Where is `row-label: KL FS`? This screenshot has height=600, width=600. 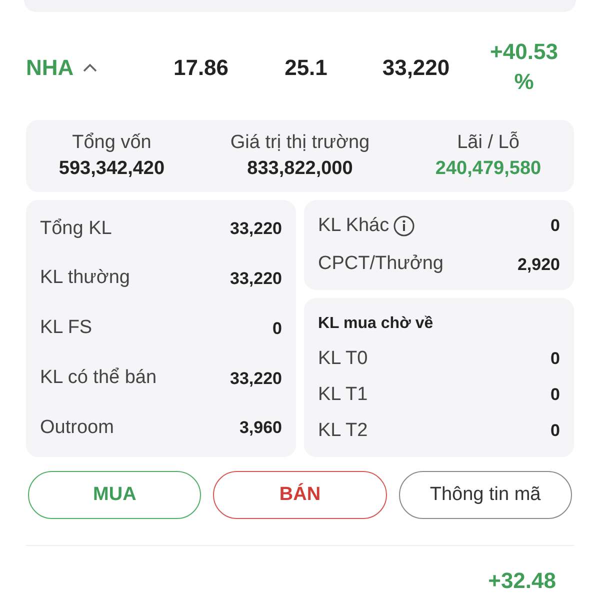 row-label: KL FS is located at coordinates (66, 328).